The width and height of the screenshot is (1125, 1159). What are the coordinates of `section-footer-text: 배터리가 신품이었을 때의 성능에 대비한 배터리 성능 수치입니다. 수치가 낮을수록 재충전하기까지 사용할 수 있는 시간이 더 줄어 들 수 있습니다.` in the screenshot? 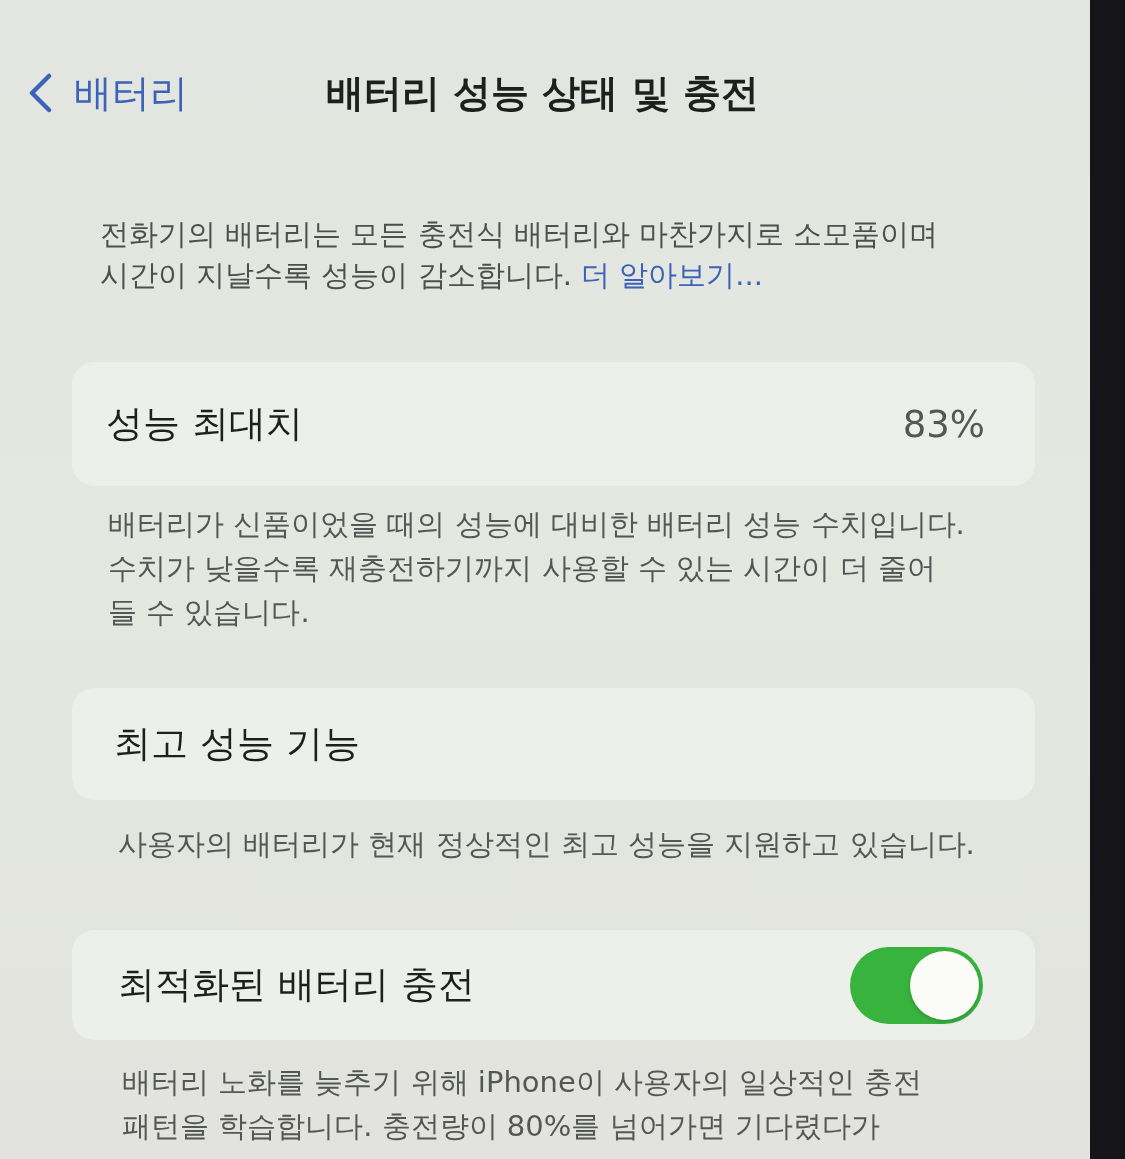 It's located at (537, 568).